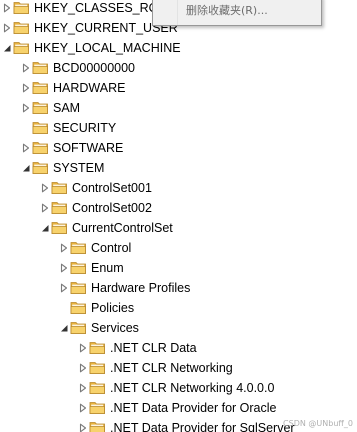 The width and height of the screenshot is (357, 432). What do you see at coordinates (318, 423) in the screenshot?
I see `watermark-text: CSDN @UNbuff_0` at bounding box center [318, 423].